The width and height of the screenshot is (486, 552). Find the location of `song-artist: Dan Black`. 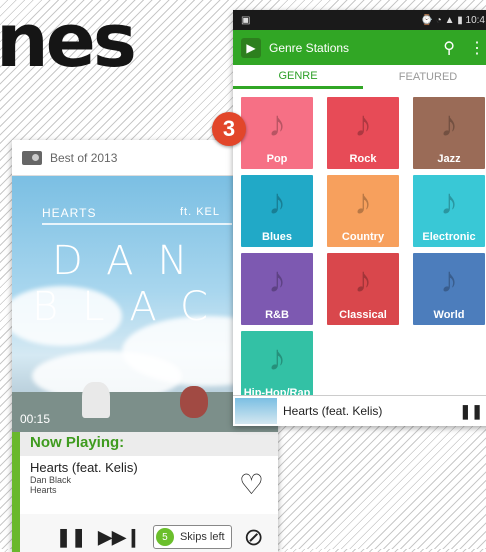

song-artist: Dan Black is located at coordinates (51, 480).